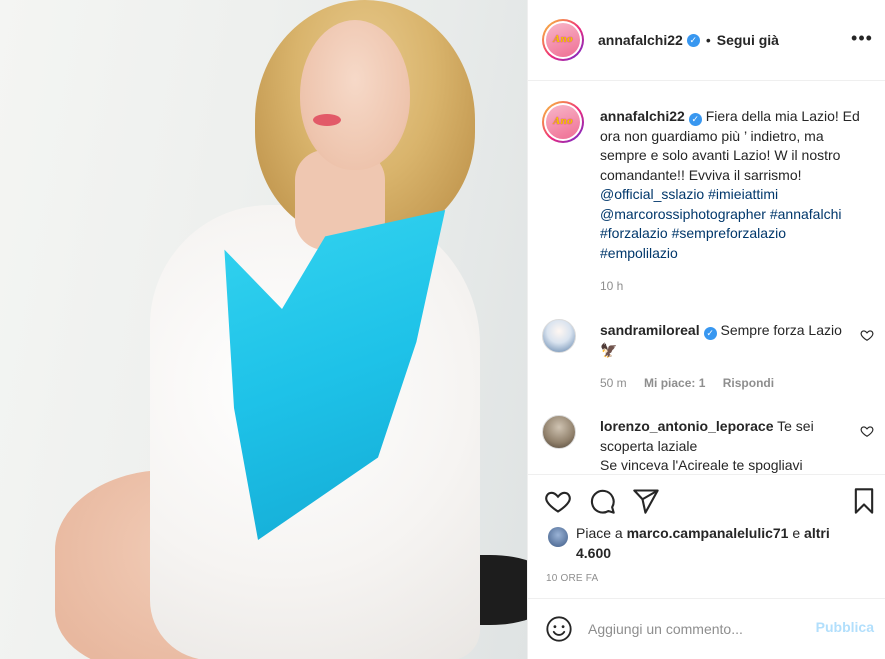 The height and width of the screenshot is (659, 885). Describe the element at coordinates (602, 501) in the screenshot. I see `comment-icon` at that location.